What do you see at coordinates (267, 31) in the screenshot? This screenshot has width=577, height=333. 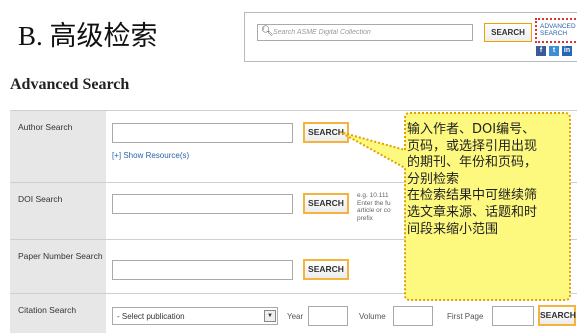 I see `search-icon: 🔍︎` at bounding box center [267, 31].